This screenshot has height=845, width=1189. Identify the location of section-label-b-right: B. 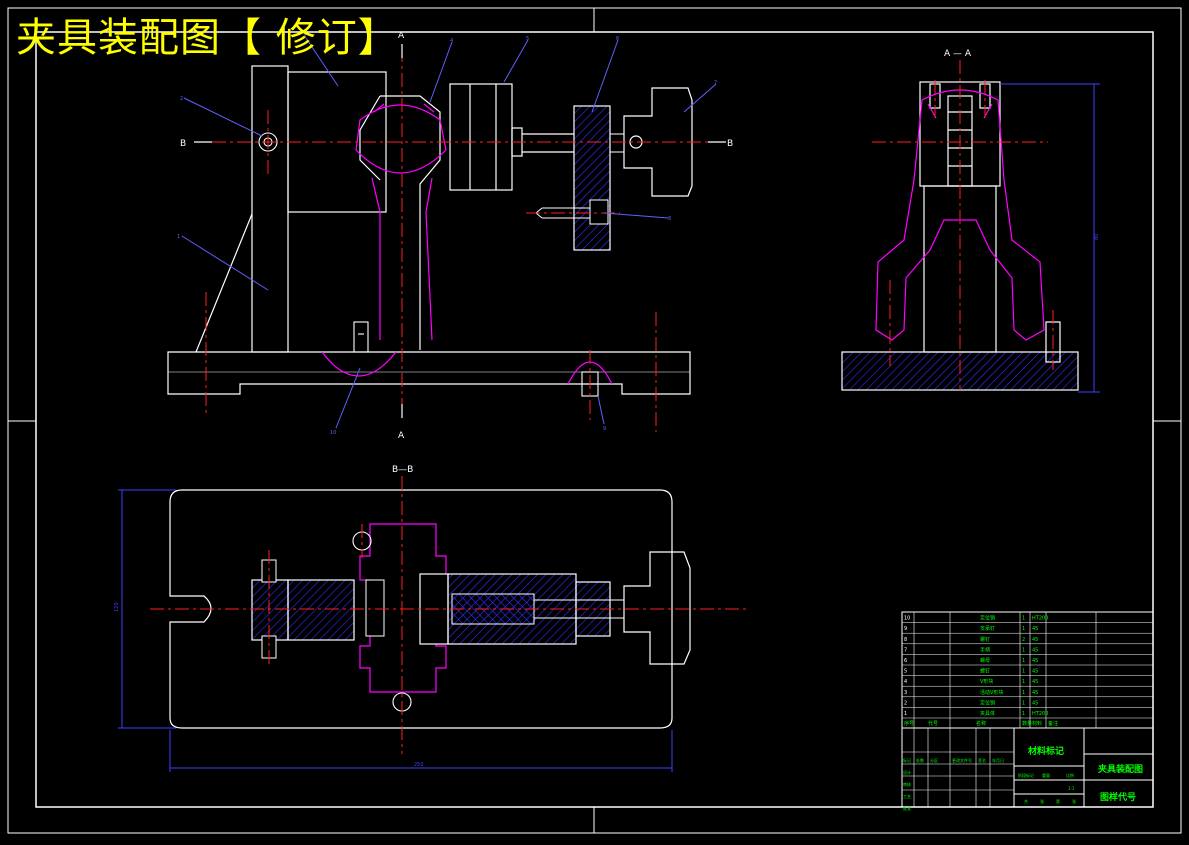
(730, 144).